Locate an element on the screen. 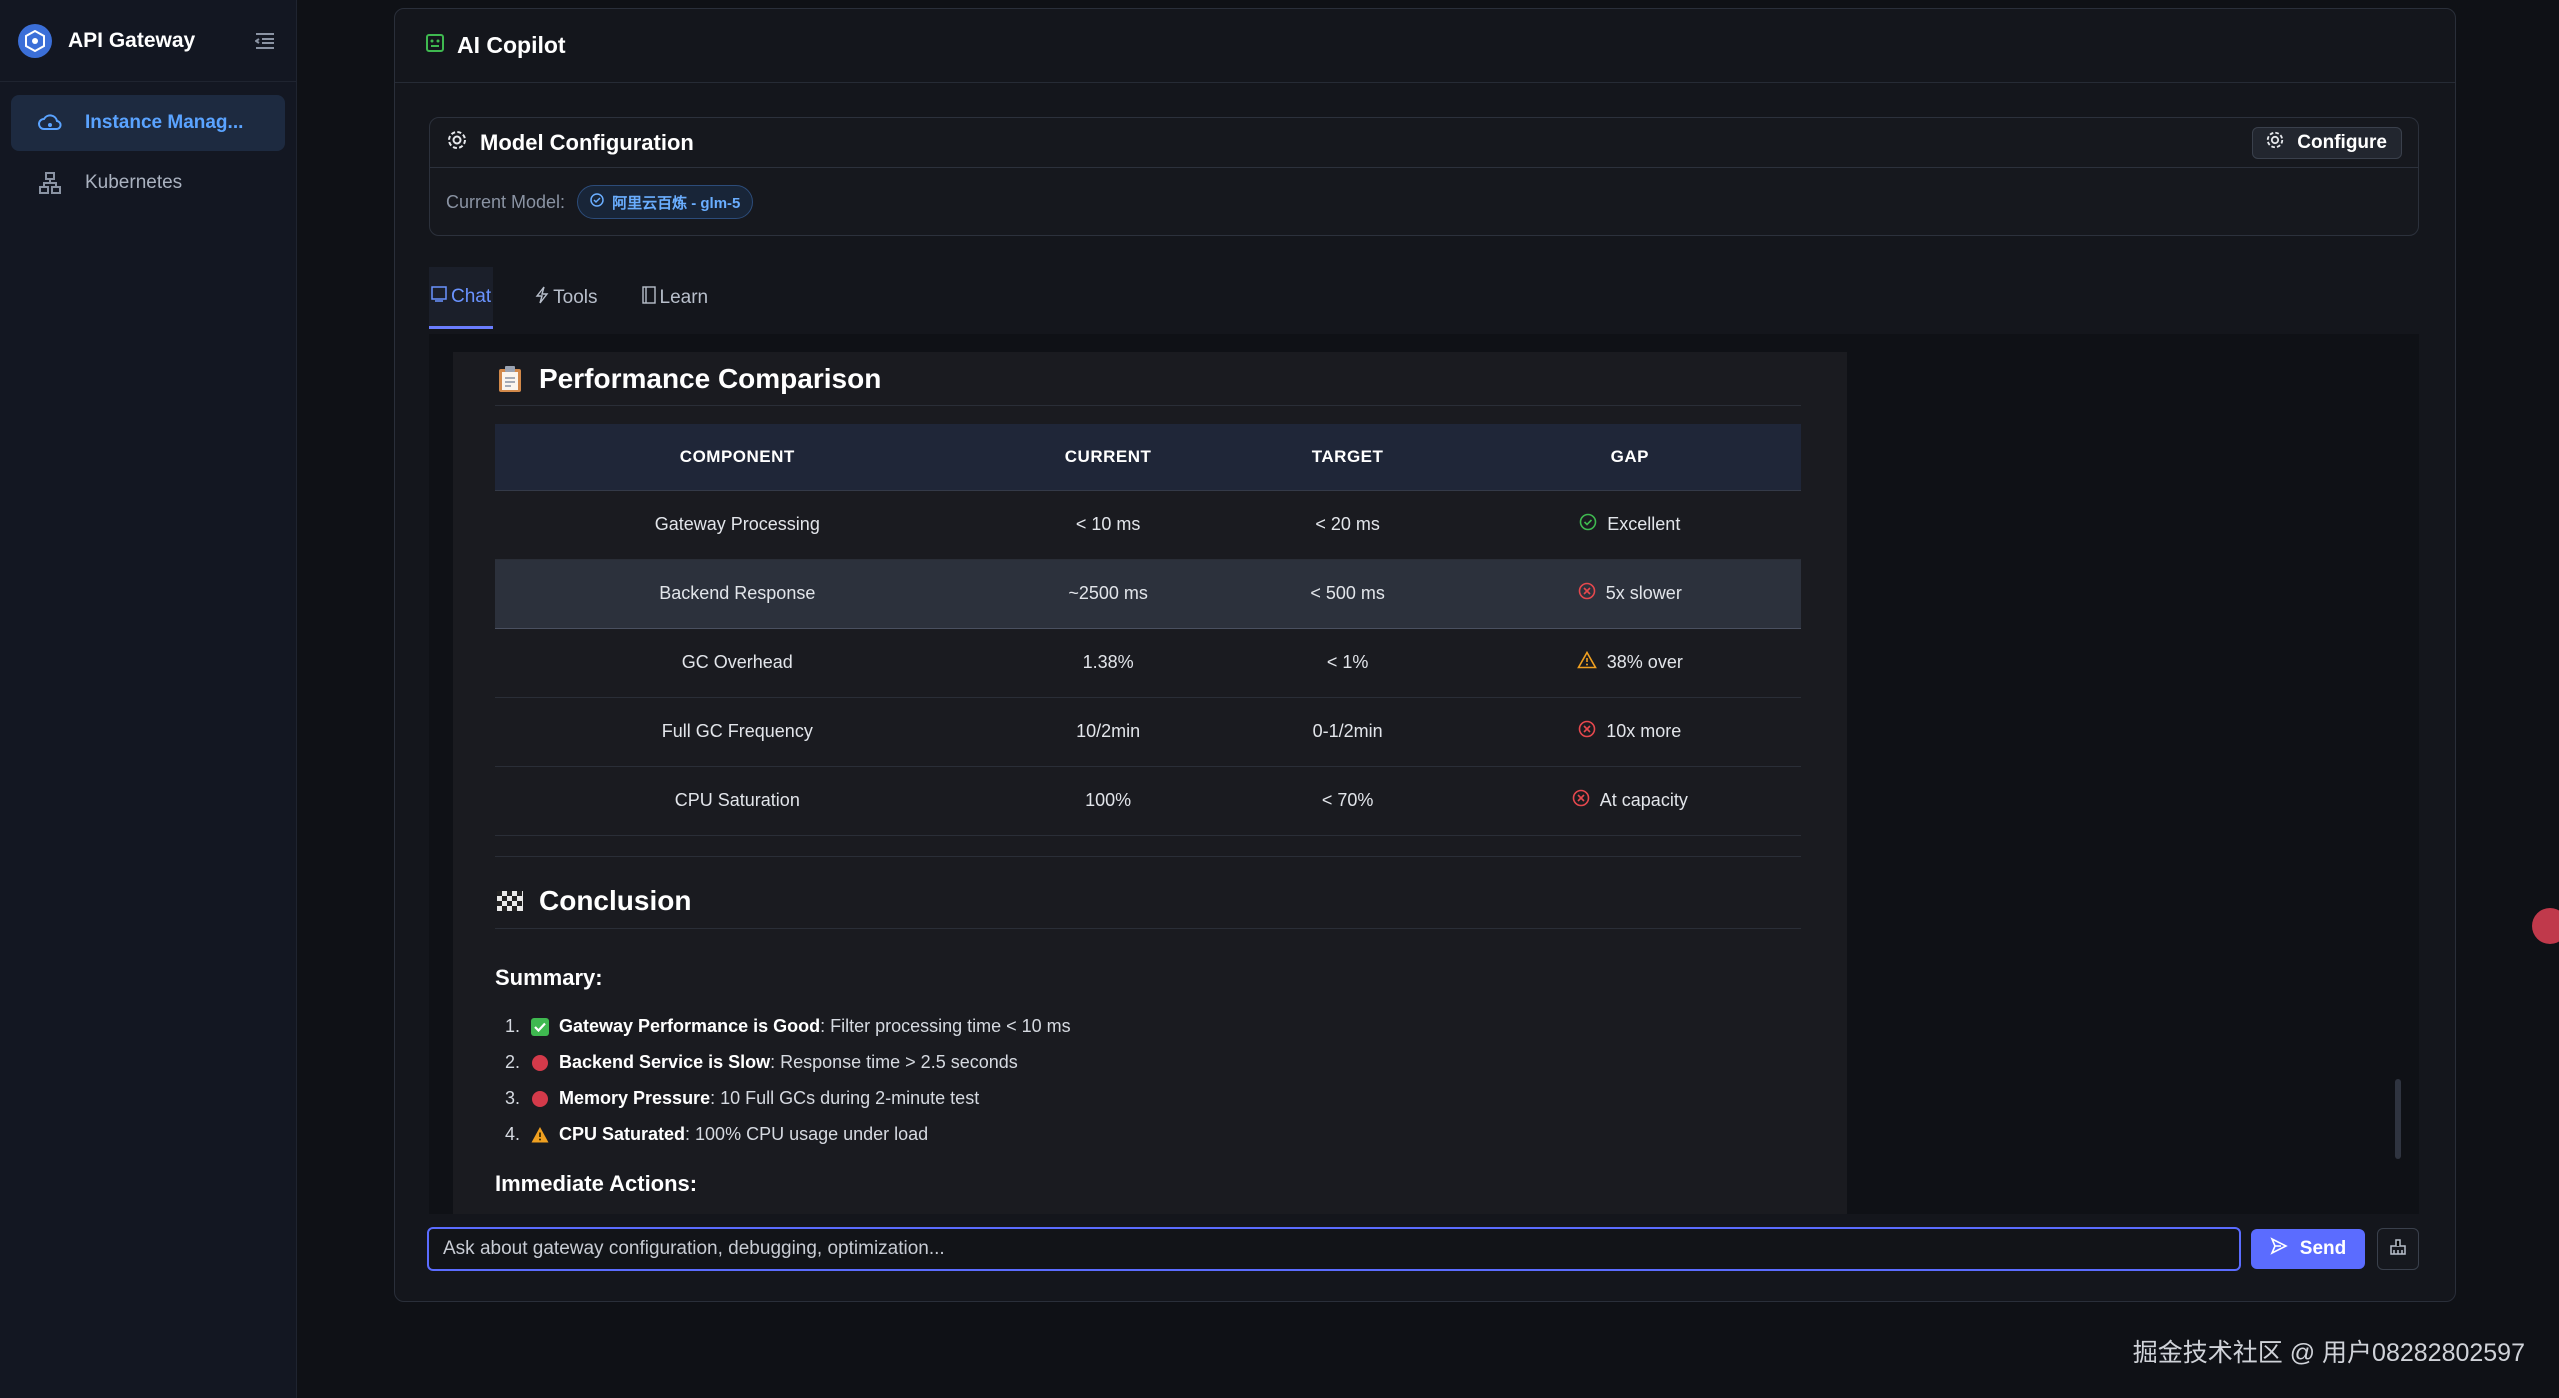 The image size is (2559, 1398). table-row: GC Overhead 1.38% < 1% 38% over is located at coordinates (1148, 663).